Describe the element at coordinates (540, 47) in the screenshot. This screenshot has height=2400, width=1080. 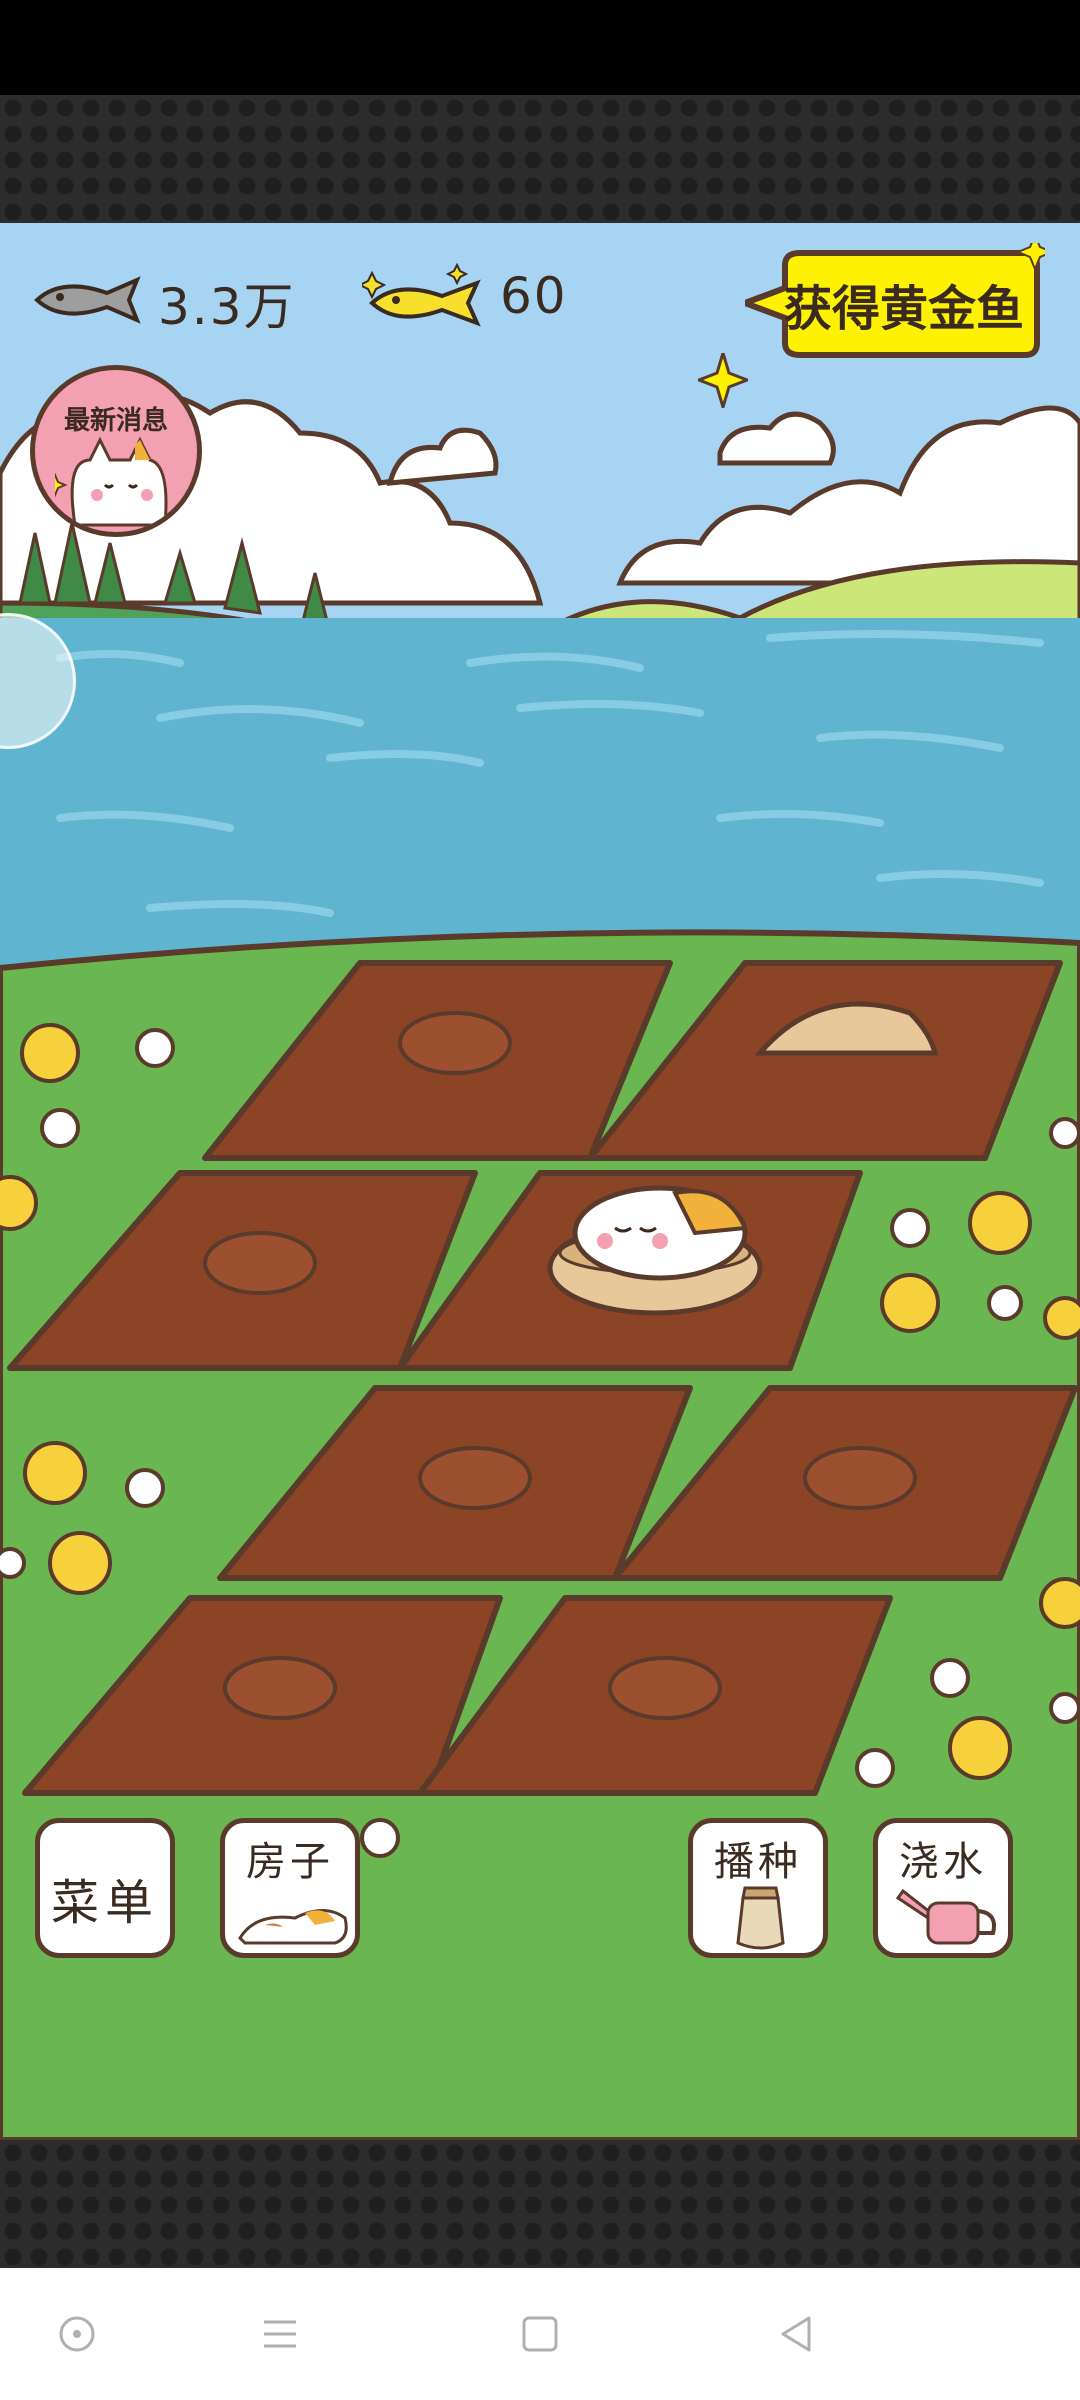
I see `status-bar` at that location.